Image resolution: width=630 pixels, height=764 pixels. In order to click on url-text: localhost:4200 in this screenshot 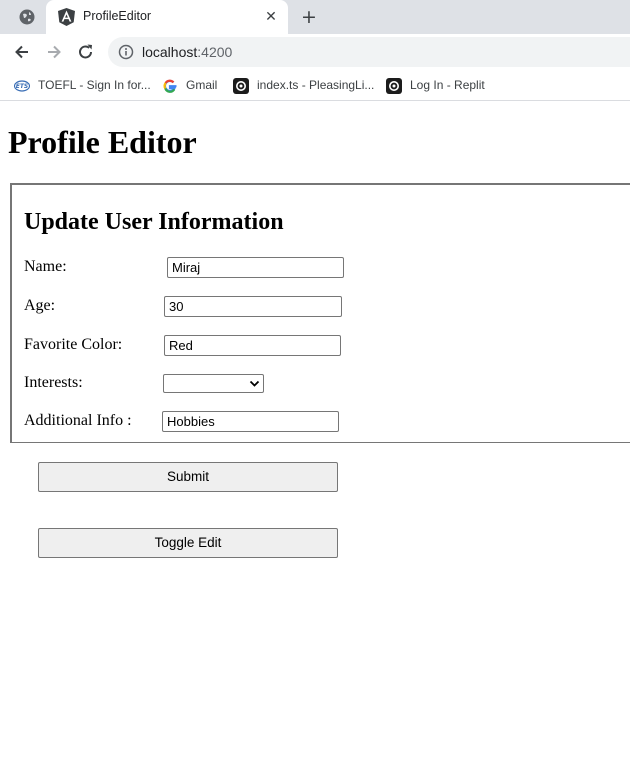, I will do `click(187, 52)`.